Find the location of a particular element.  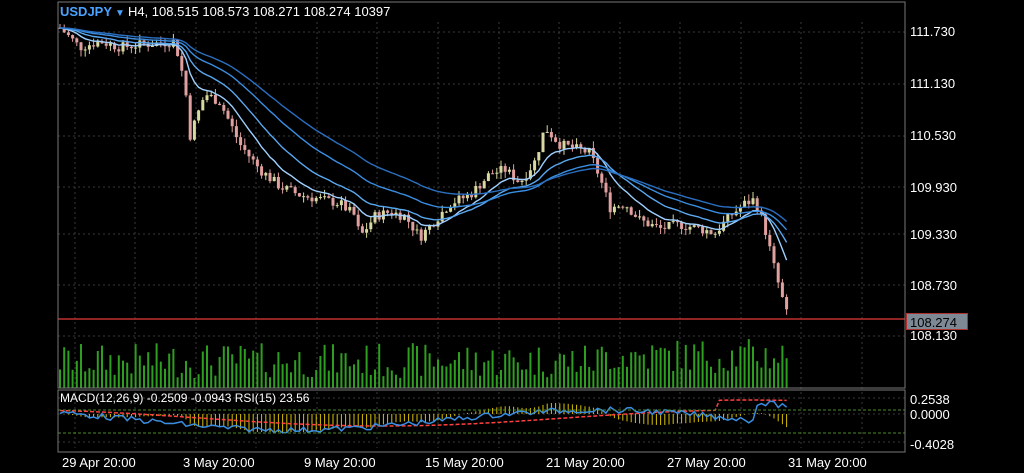

timeframe-label: H4, is located at coordinates (138, 11).